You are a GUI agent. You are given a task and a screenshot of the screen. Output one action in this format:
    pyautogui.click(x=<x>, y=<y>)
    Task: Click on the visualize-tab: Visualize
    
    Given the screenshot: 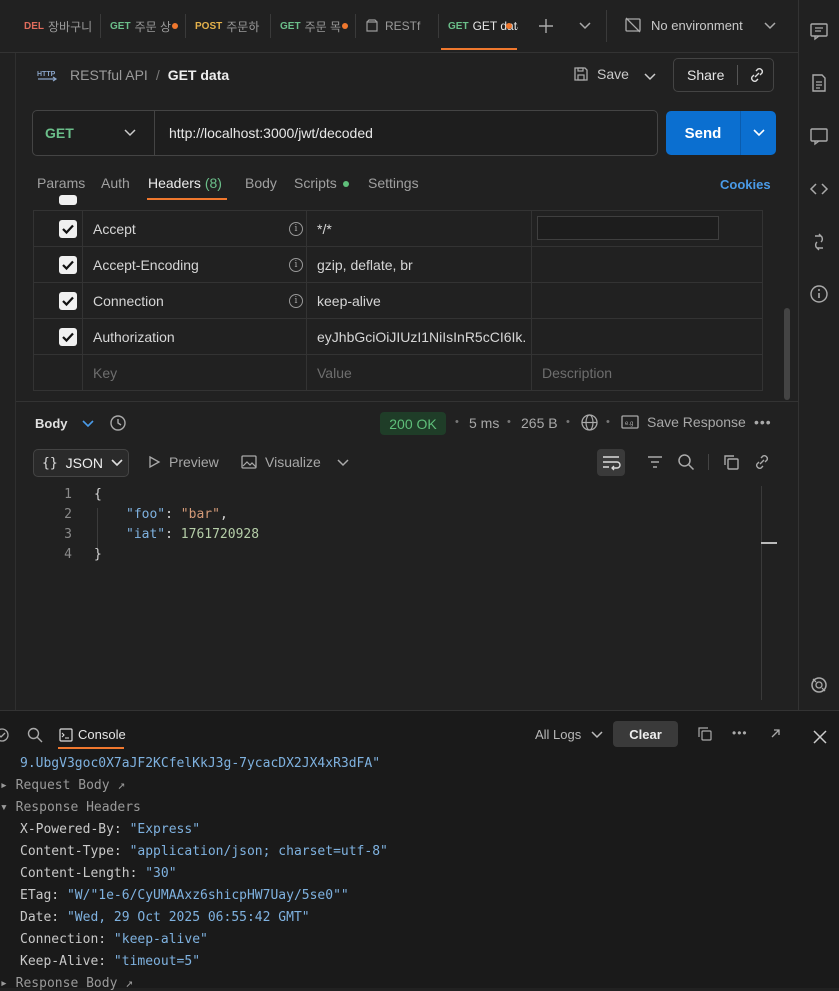 What is the action you would take?
    pyautogui.click(x=281, y=462)
    